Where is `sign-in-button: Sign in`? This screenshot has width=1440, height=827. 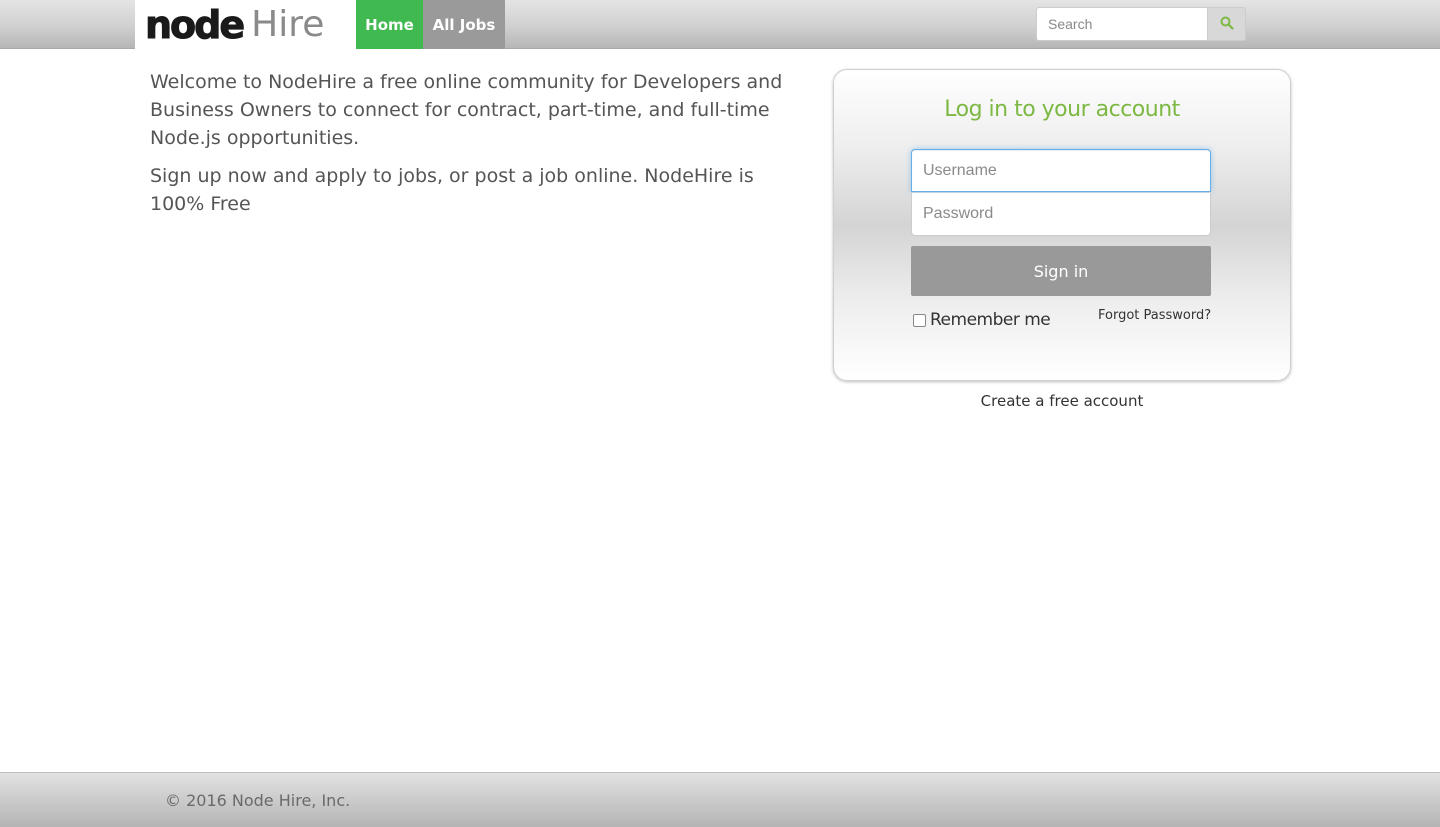
sign-in-button: Sign in is located at coordinates (1061, 271).